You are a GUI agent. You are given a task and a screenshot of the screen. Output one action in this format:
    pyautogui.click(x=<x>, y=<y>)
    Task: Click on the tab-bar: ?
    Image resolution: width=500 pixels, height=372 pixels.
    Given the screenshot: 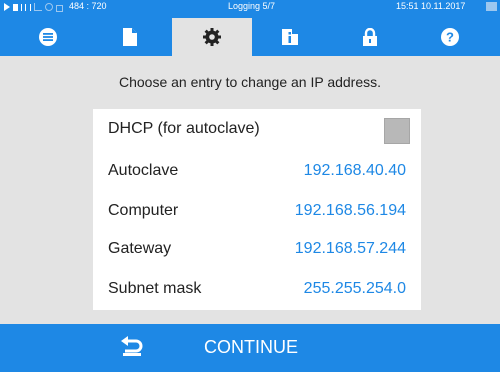 What is the action you would take?
    pyautogui.click(x=250, y=35)
    